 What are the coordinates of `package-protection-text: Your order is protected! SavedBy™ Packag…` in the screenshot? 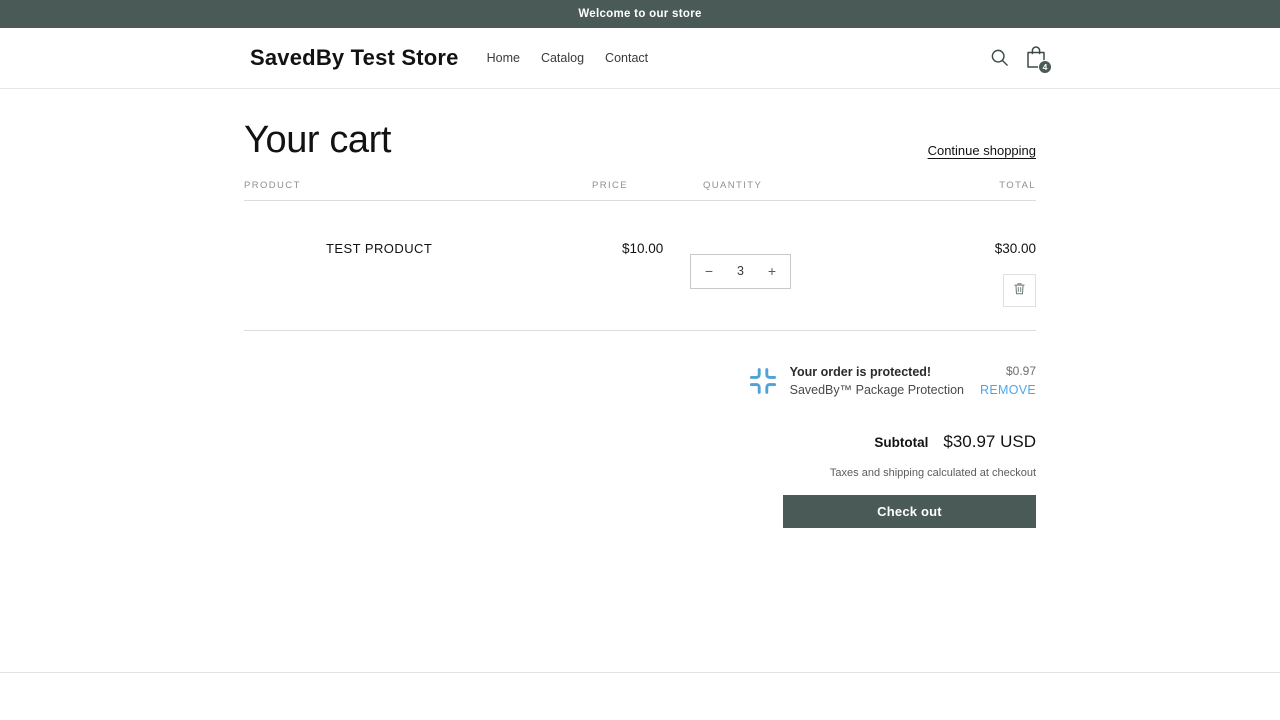 It's located at (877, 381).